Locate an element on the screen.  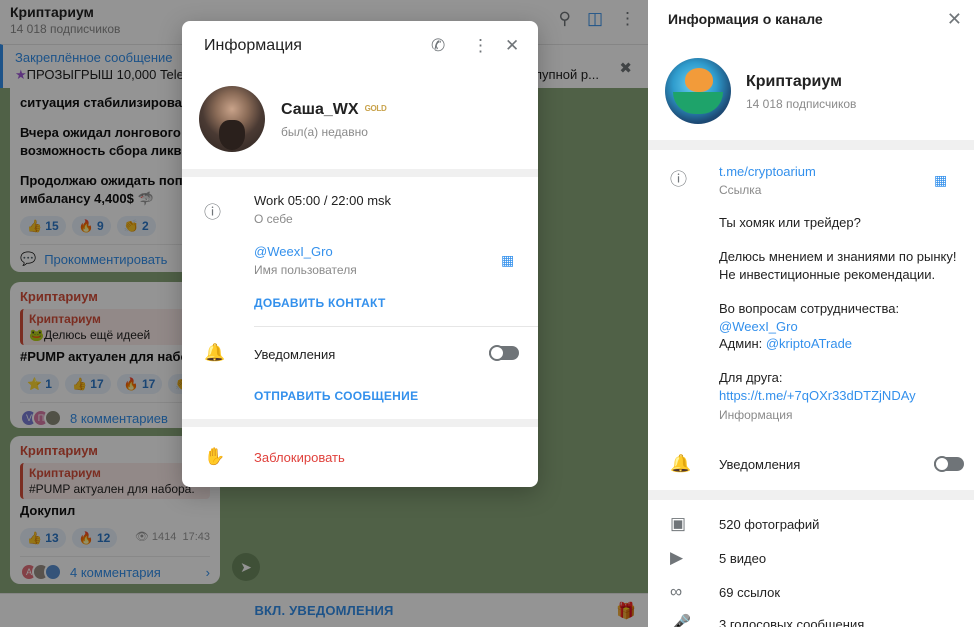
send-message-button: ОТПРАВИТЬ СООБЩЕНИЕ is located at coordinates (336, 396).